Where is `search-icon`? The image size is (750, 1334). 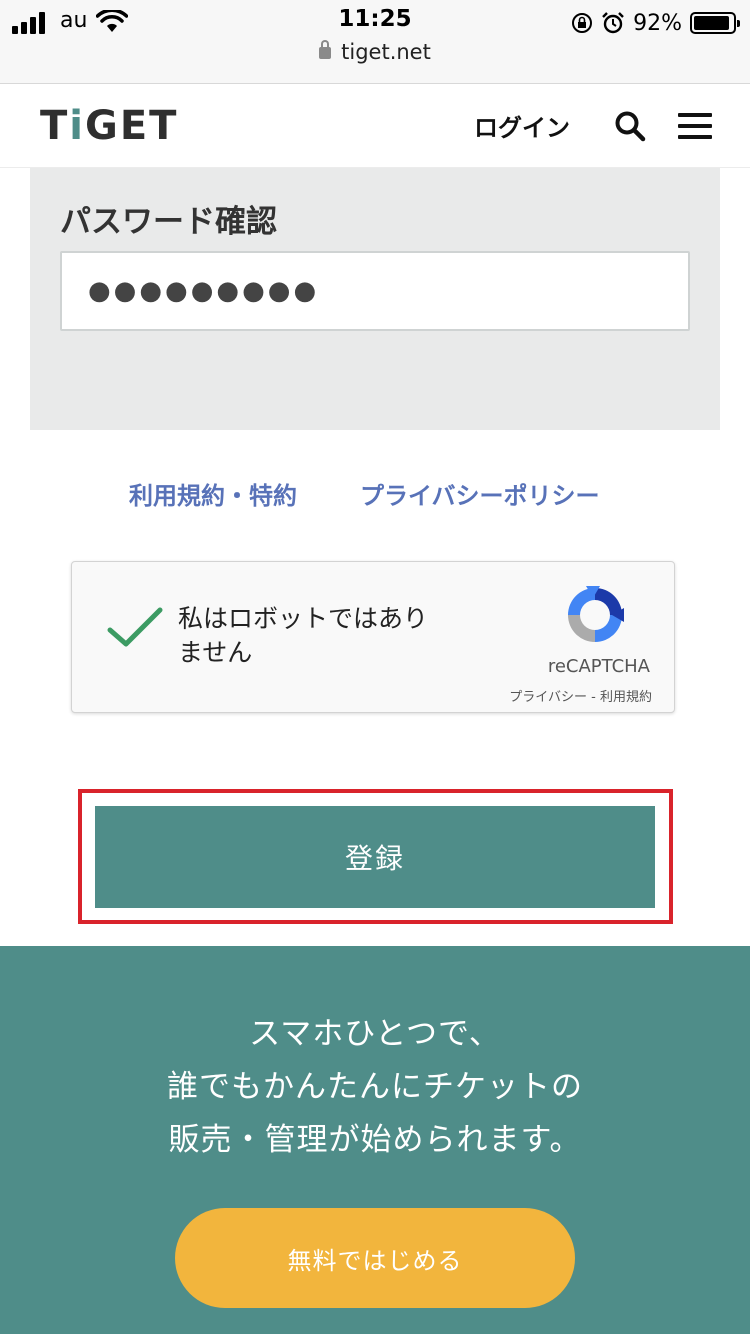 search-icon is located at coordinates (630, 126).